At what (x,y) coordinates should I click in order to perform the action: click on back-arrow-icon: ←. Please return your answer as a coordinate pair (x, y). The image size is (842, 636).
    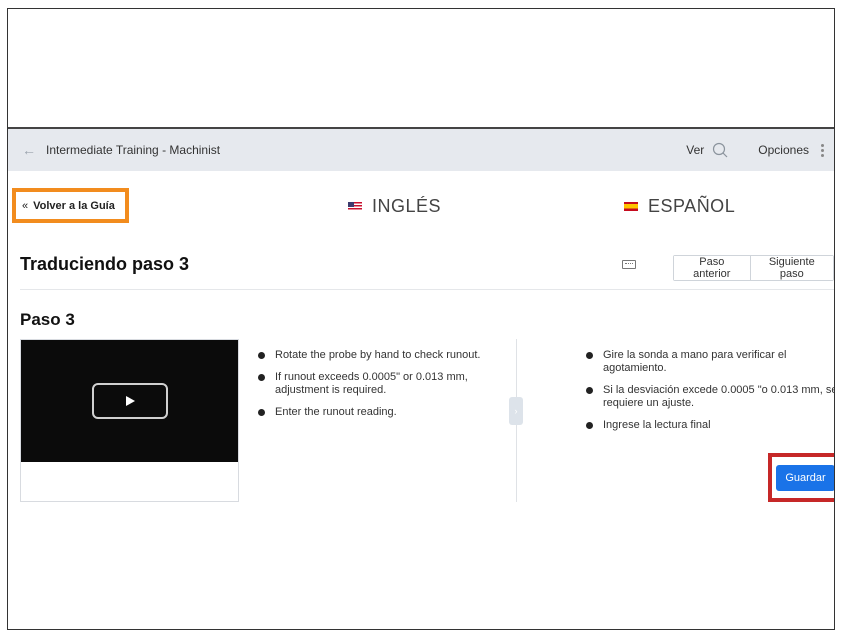
    Looking at the image, I should click on (29, 150).